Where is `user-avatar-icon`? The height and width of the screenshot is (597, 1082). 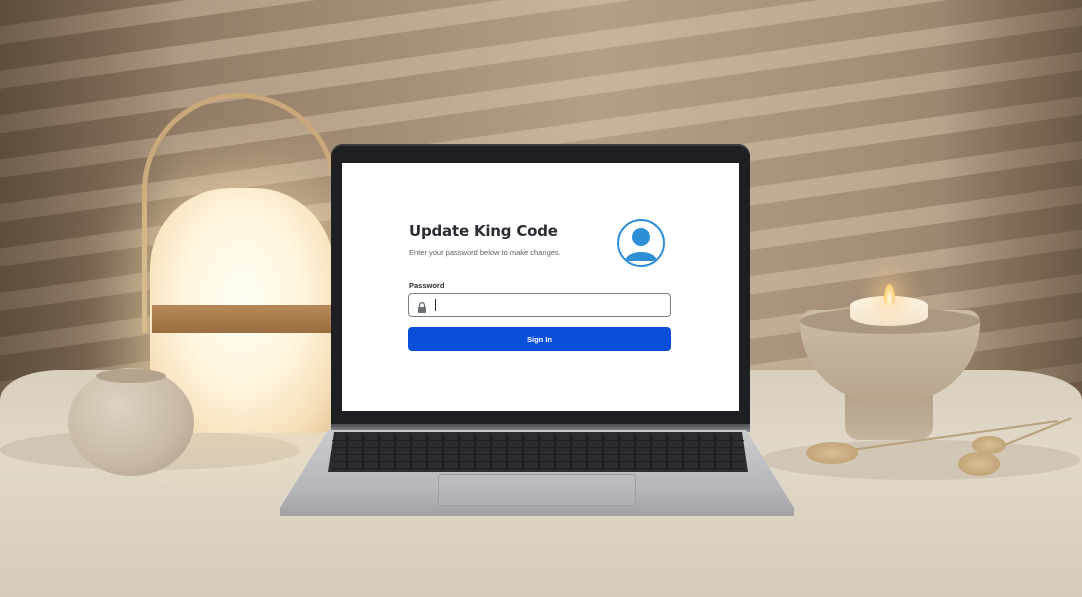
user-avatar-icon is located at coordinates (641, 243).